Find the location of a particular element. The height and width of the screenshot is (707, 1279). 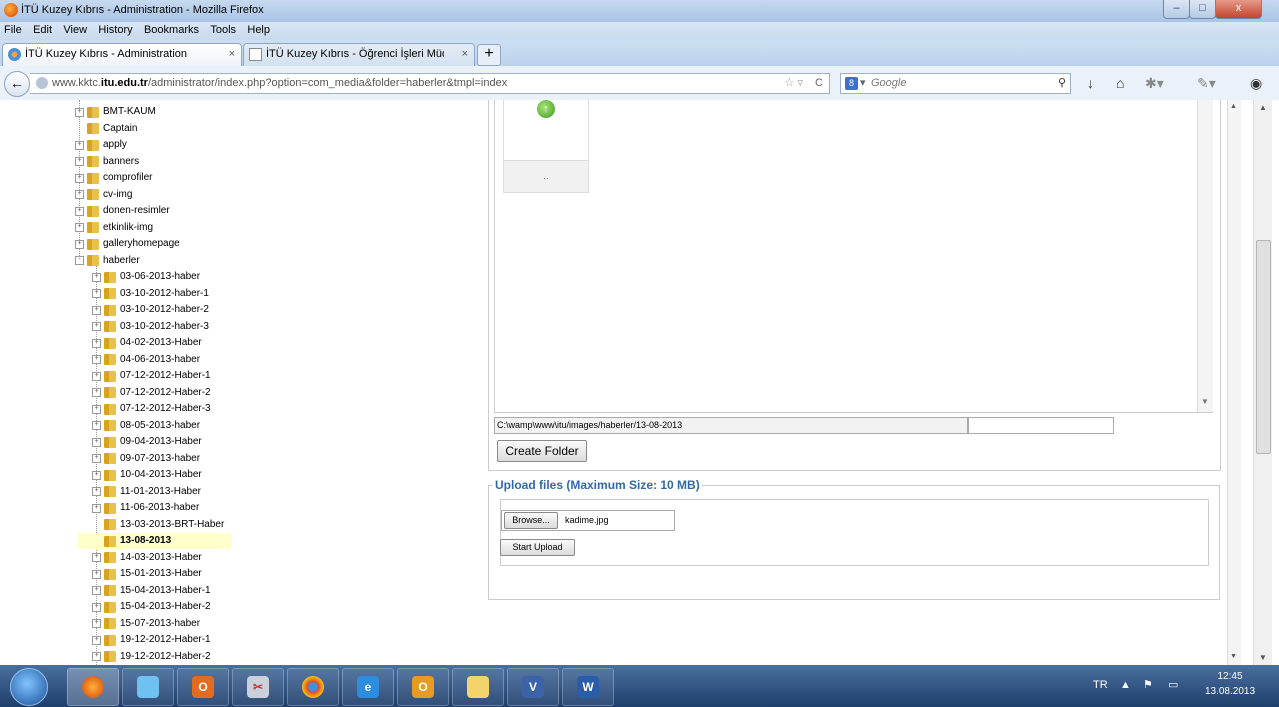

tree-node: +19-12-2012-Haber-1 is located at coordinates (151, 640).